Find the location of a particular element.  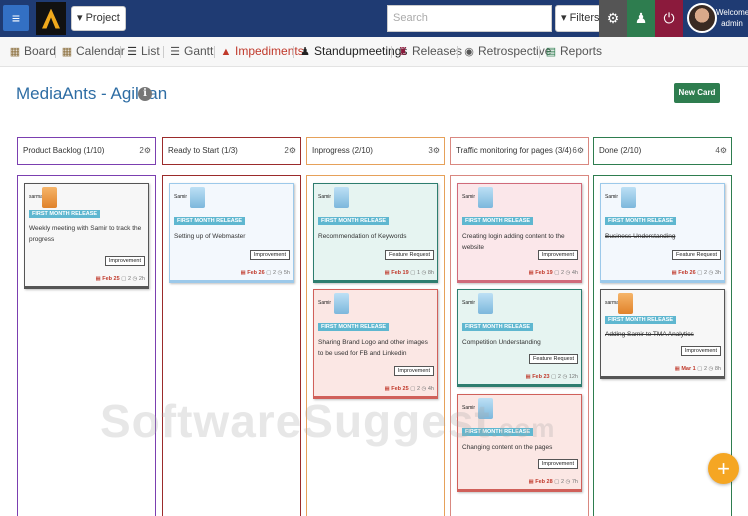

release-icon: ♜ is located at coordinates (403, 52).